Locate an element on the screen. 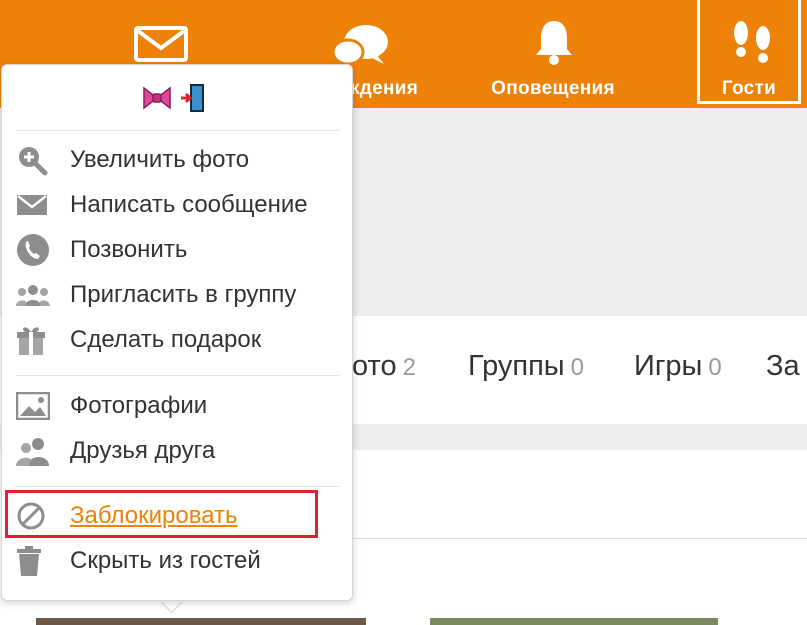  block-item-highlight is located at coordinates (161, 514).